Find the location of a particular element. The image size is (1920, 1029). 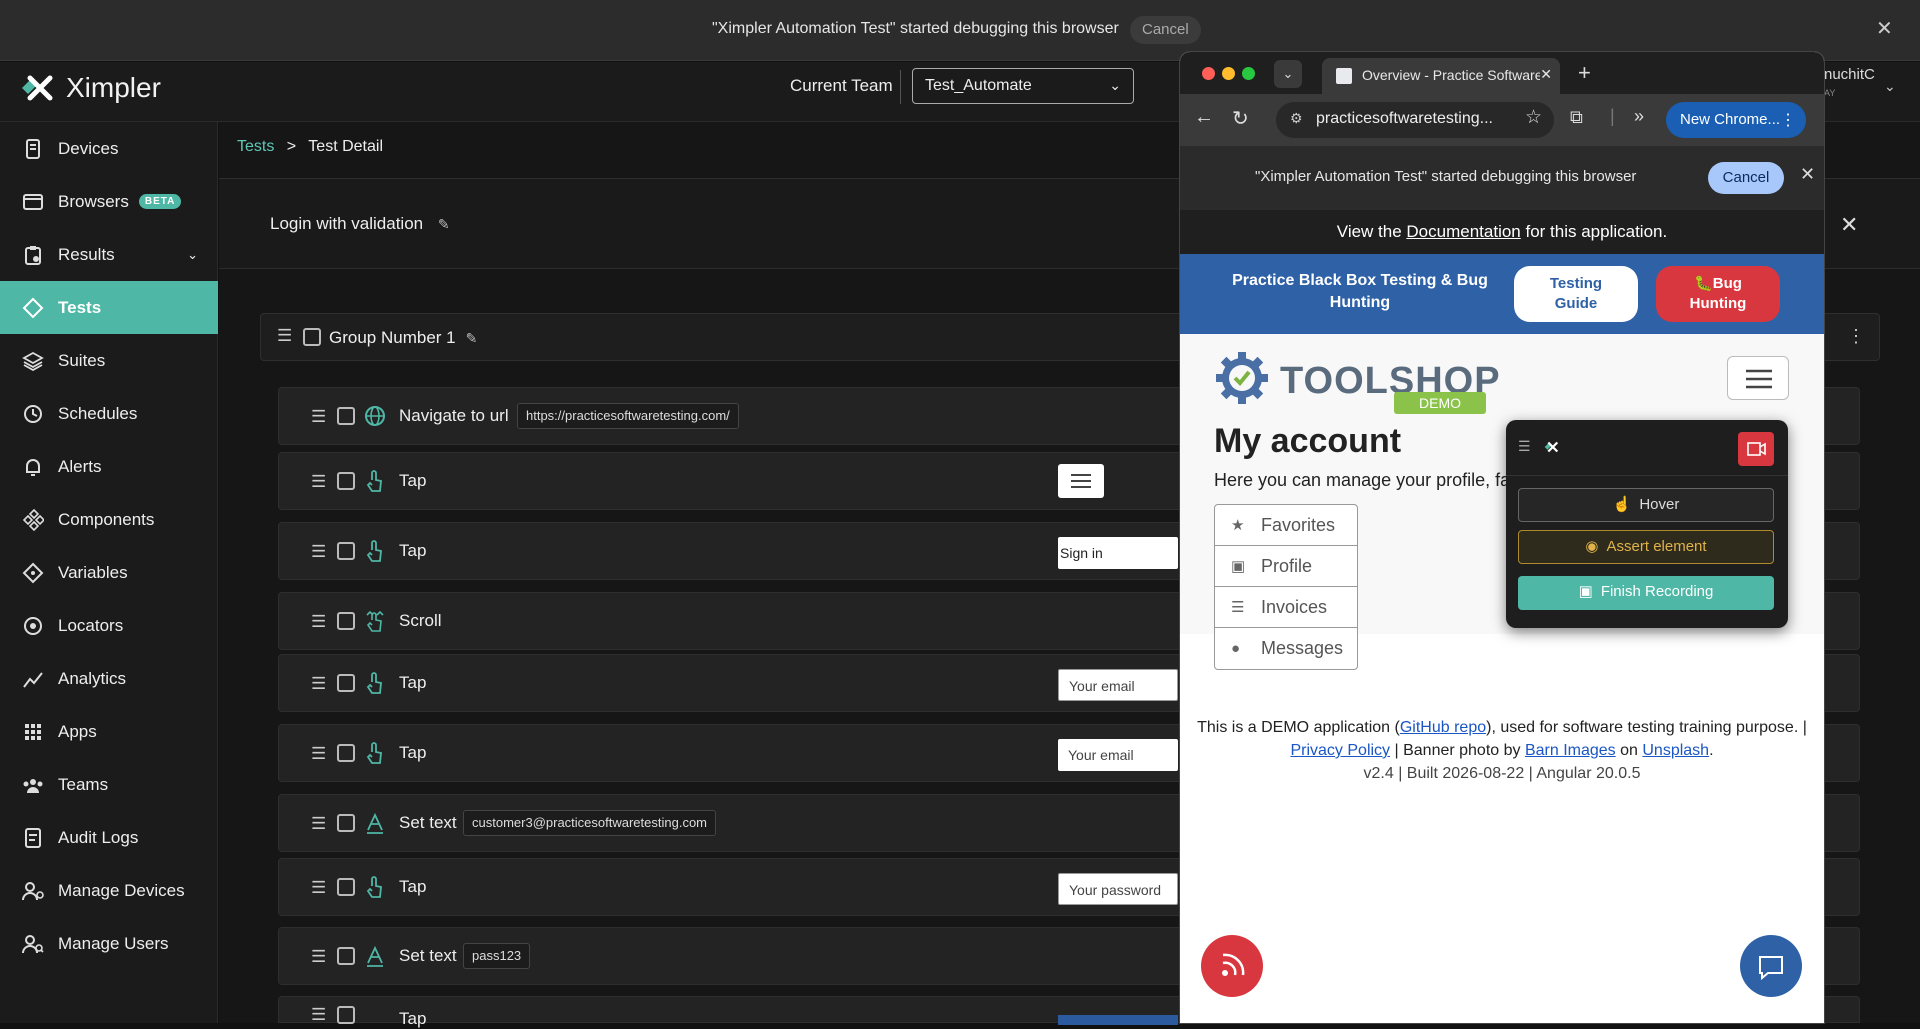

sidebar-item-components: Components is located at coordinates (109, 519).